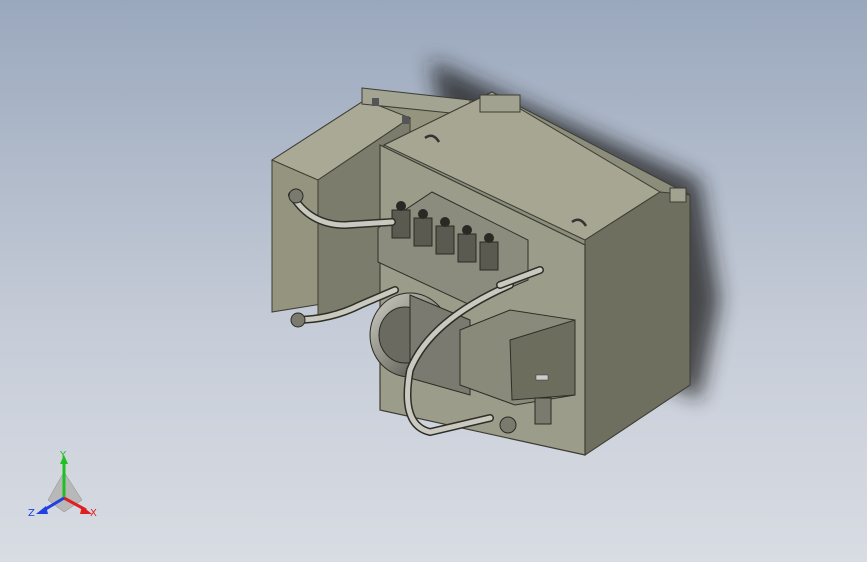  Describe the element at coordinates (62, 484) in the screenshot. I see `coordinate-triad: Y X Z` at that location.